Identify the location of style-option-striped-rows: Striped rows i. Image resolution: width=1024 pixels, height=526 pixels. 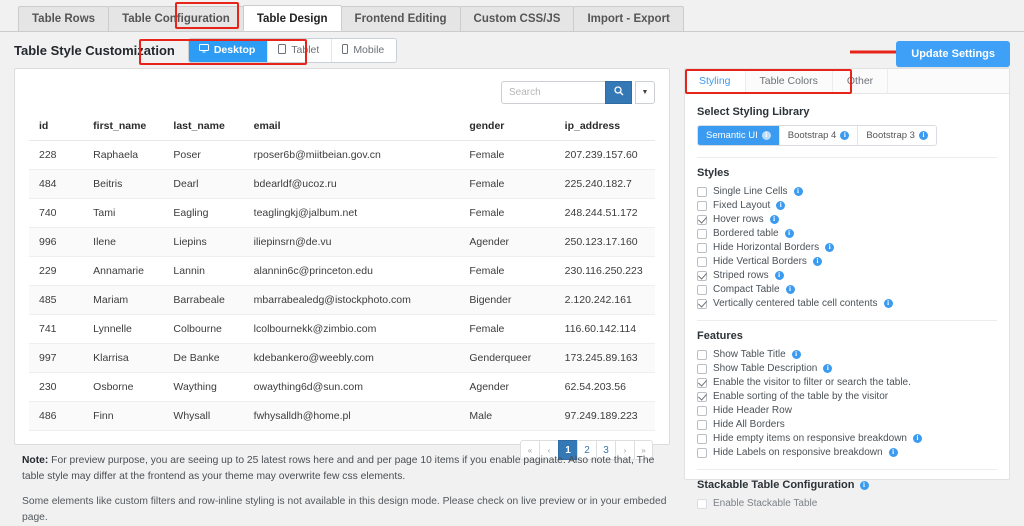
(847, 275).